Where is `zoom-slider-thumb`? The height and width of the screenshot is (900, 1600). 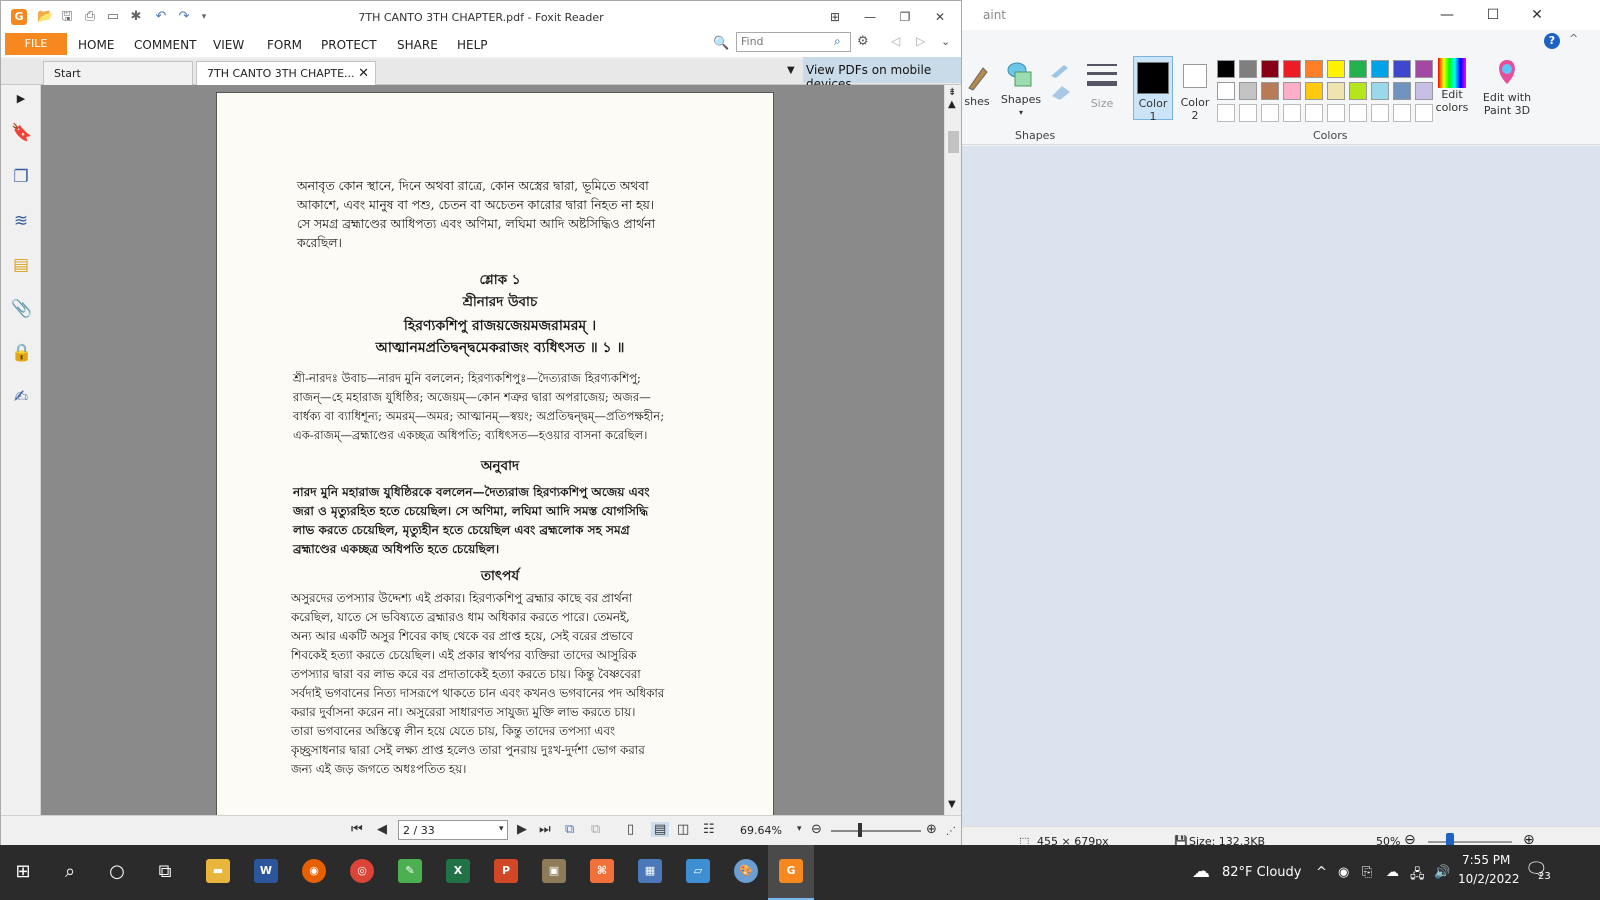 zoom-slider-thumb is located at coordinates (860, 830).